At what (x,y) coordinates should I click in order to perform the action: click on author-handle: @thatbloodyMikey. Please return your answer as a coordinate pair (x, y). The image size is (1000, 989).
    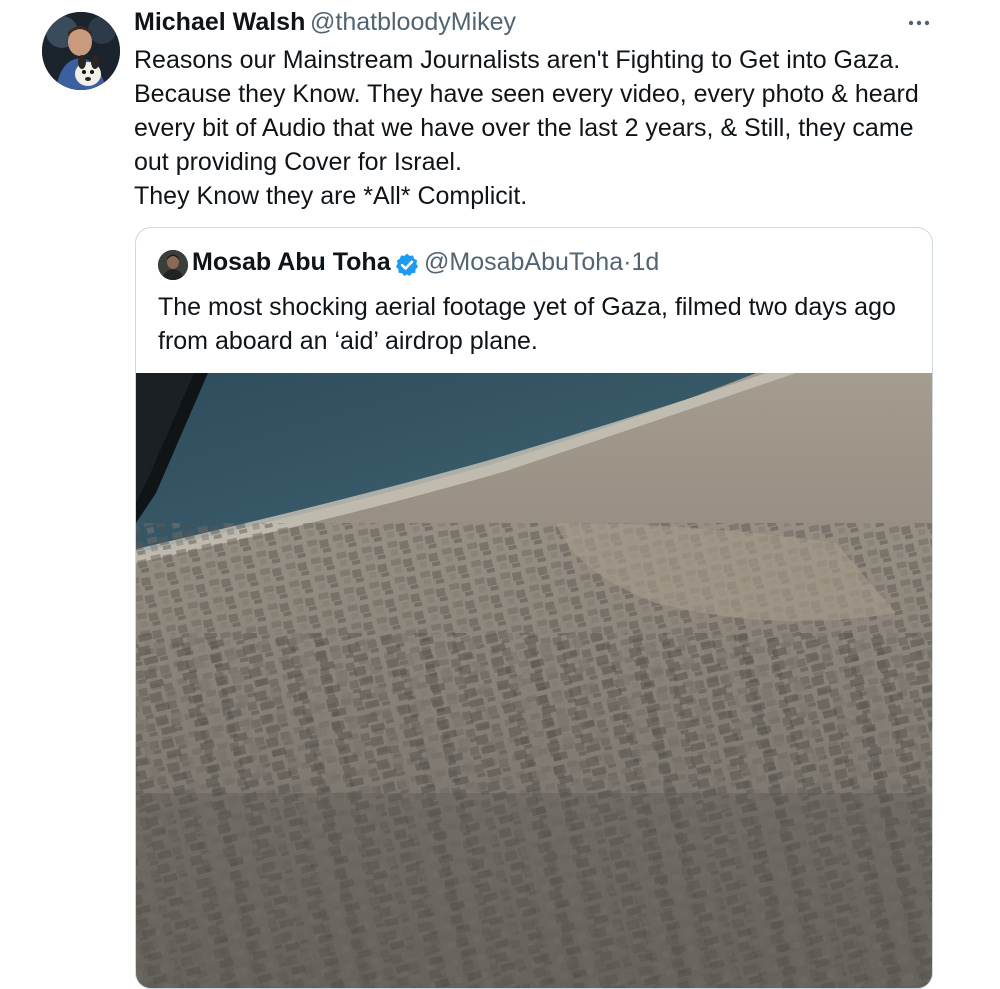
    Looking at the image, I should click on (413, 22).